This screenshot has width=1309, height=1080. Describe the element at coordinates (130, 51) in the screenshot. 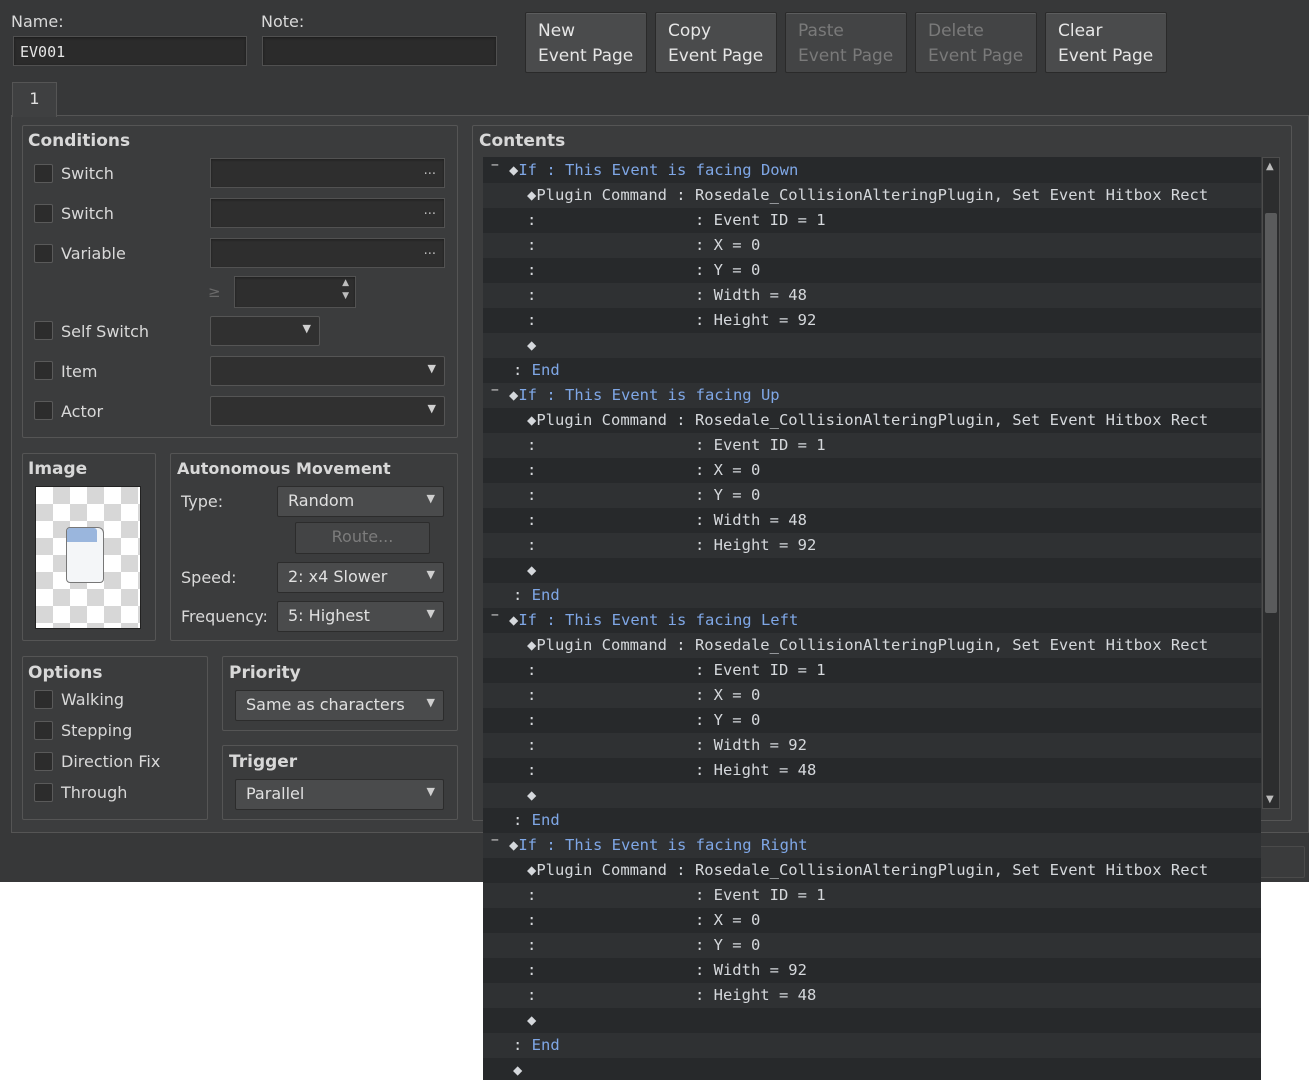

I see `name-input: EV001` at that location.